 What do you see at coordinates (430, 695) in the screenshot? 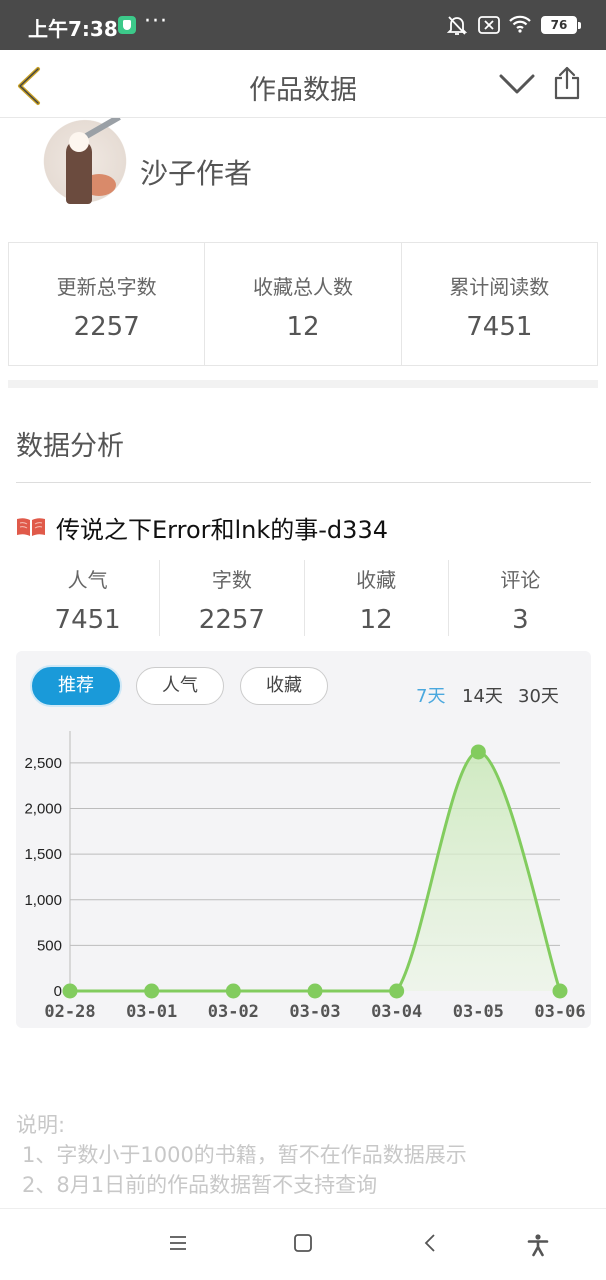
I see `range-7-days: 7天` at bounding box center [430, 695].